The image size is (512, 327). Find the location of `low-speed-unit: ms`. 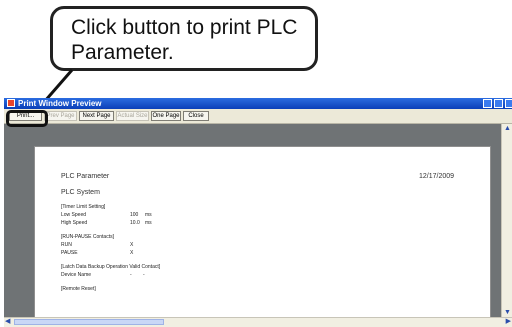

low-speed-unit: ms is located at coordinates (148, 215).